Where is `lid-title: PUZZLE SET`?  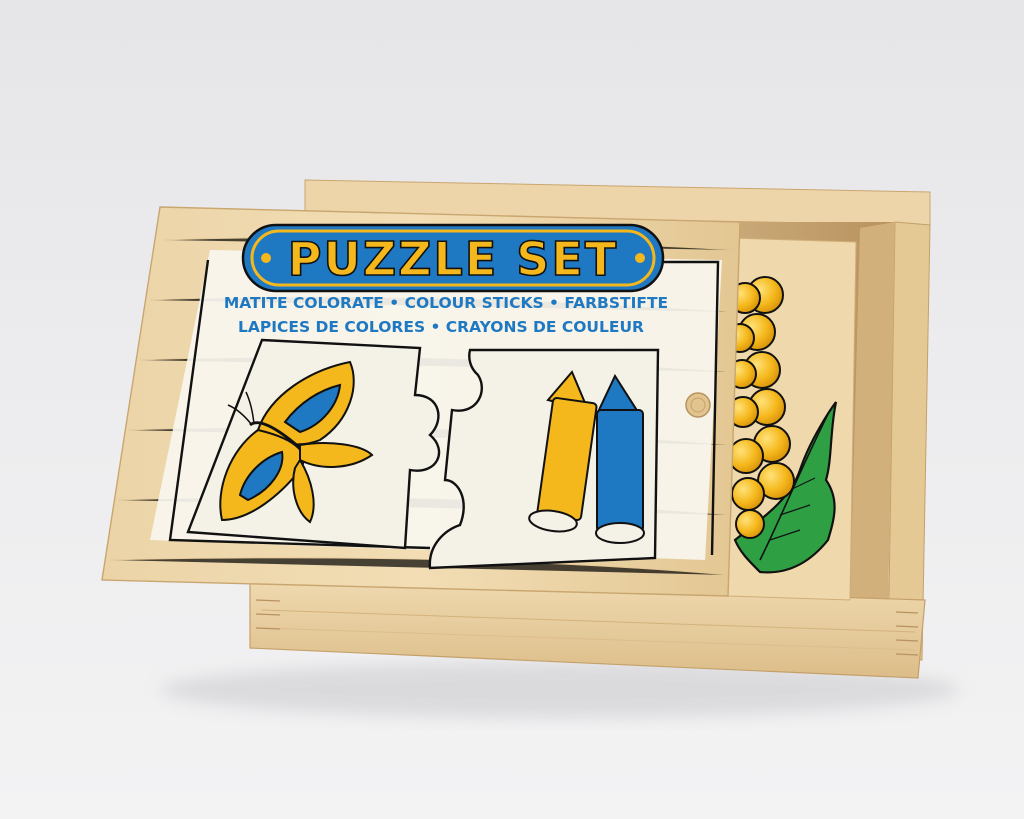
lid-title: PUZZLE SET is located at coordinates (453, 259).